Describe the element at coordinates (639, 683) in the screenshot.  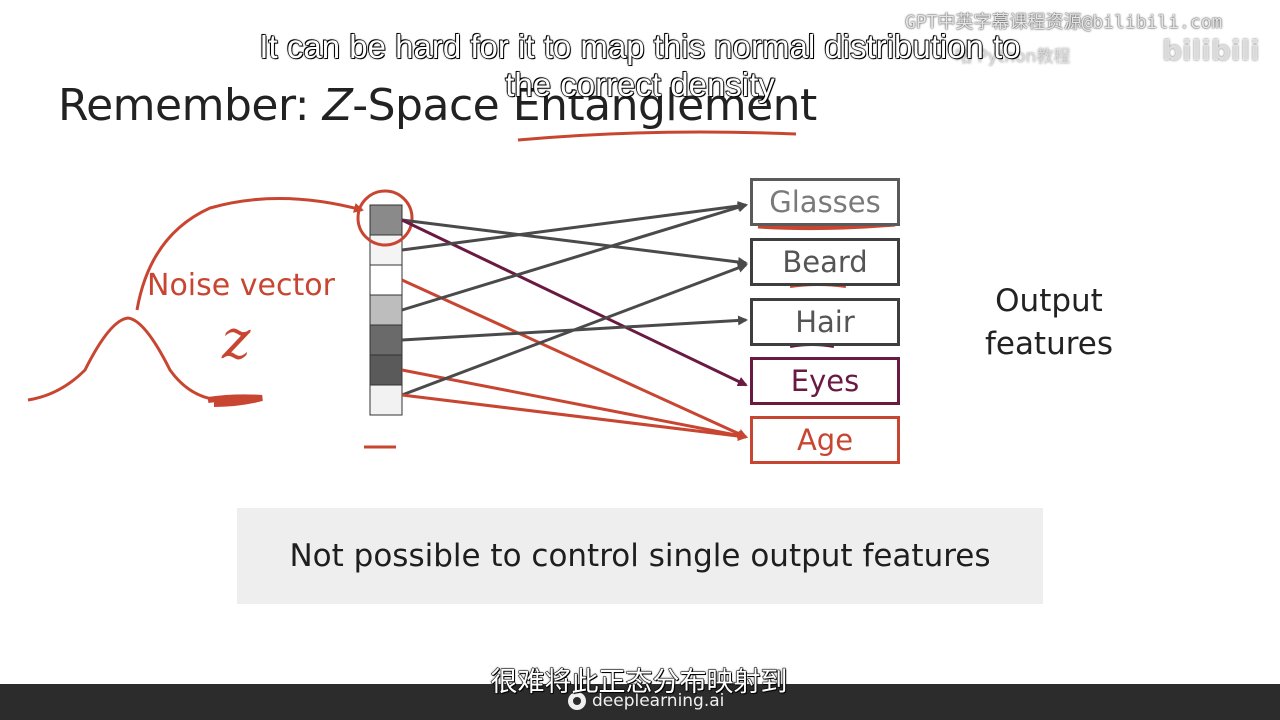
I see `chinese-subtitle: 很难将此正态分布映射到` at that location.